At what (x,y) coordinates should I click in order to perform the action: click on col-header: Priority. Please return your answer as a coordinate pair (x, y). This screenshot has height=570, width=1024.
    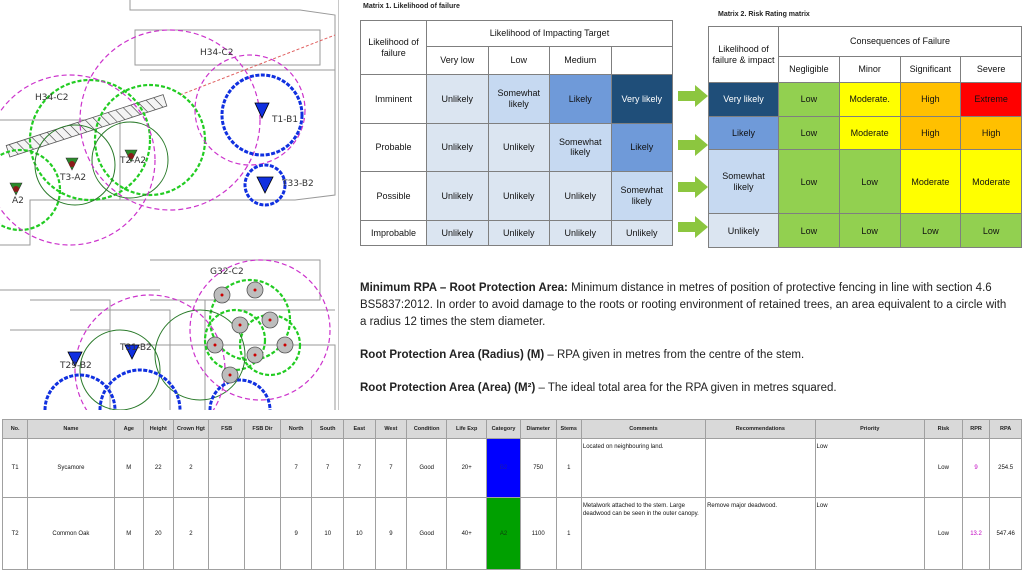
    Looking at the image, I should click on (870, 429).